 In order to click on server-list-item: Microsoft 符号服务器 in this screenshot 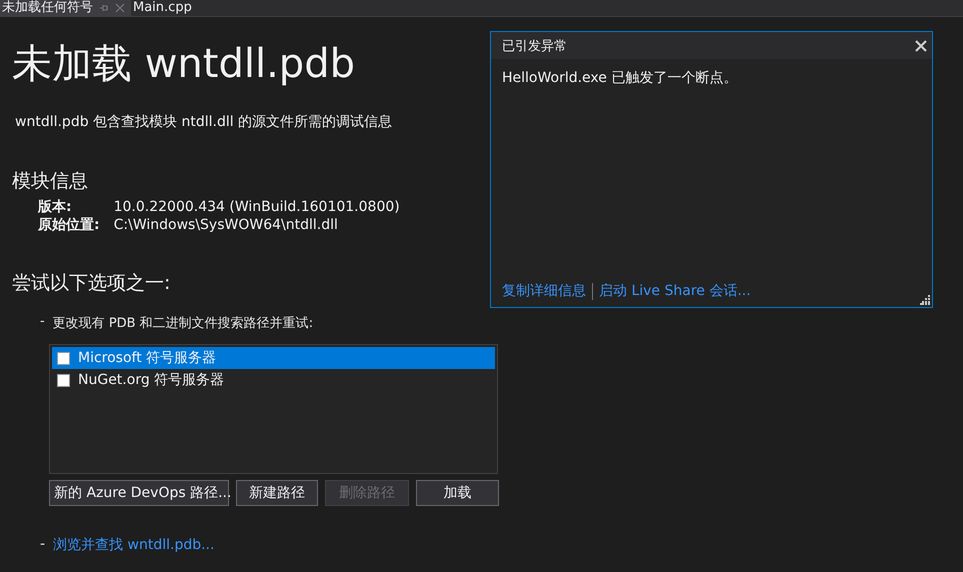, I will do `click(273, 358)`.